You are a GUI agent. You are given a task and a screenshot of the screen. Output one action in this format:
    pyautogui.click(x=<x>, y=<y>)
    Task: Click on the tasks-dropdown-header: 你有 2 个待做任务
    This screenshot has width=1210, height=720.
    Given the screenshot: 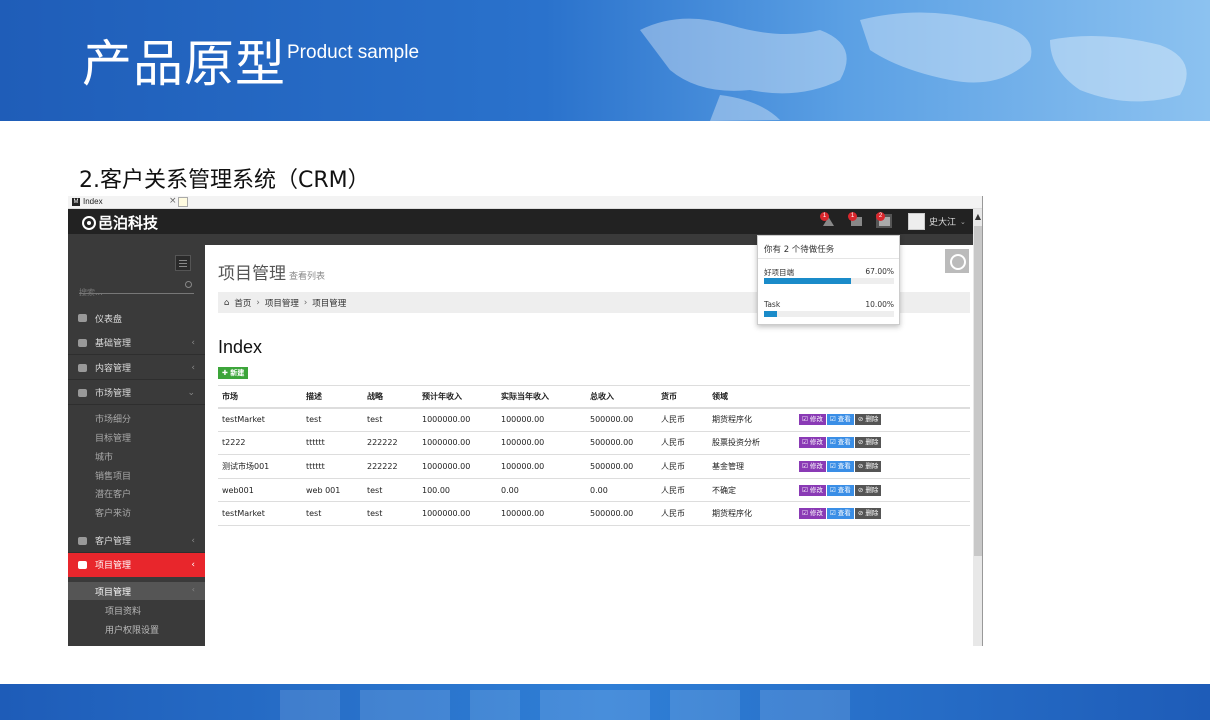 What is the action you would take?
    pyautogui.click(x=799, y=250)
    